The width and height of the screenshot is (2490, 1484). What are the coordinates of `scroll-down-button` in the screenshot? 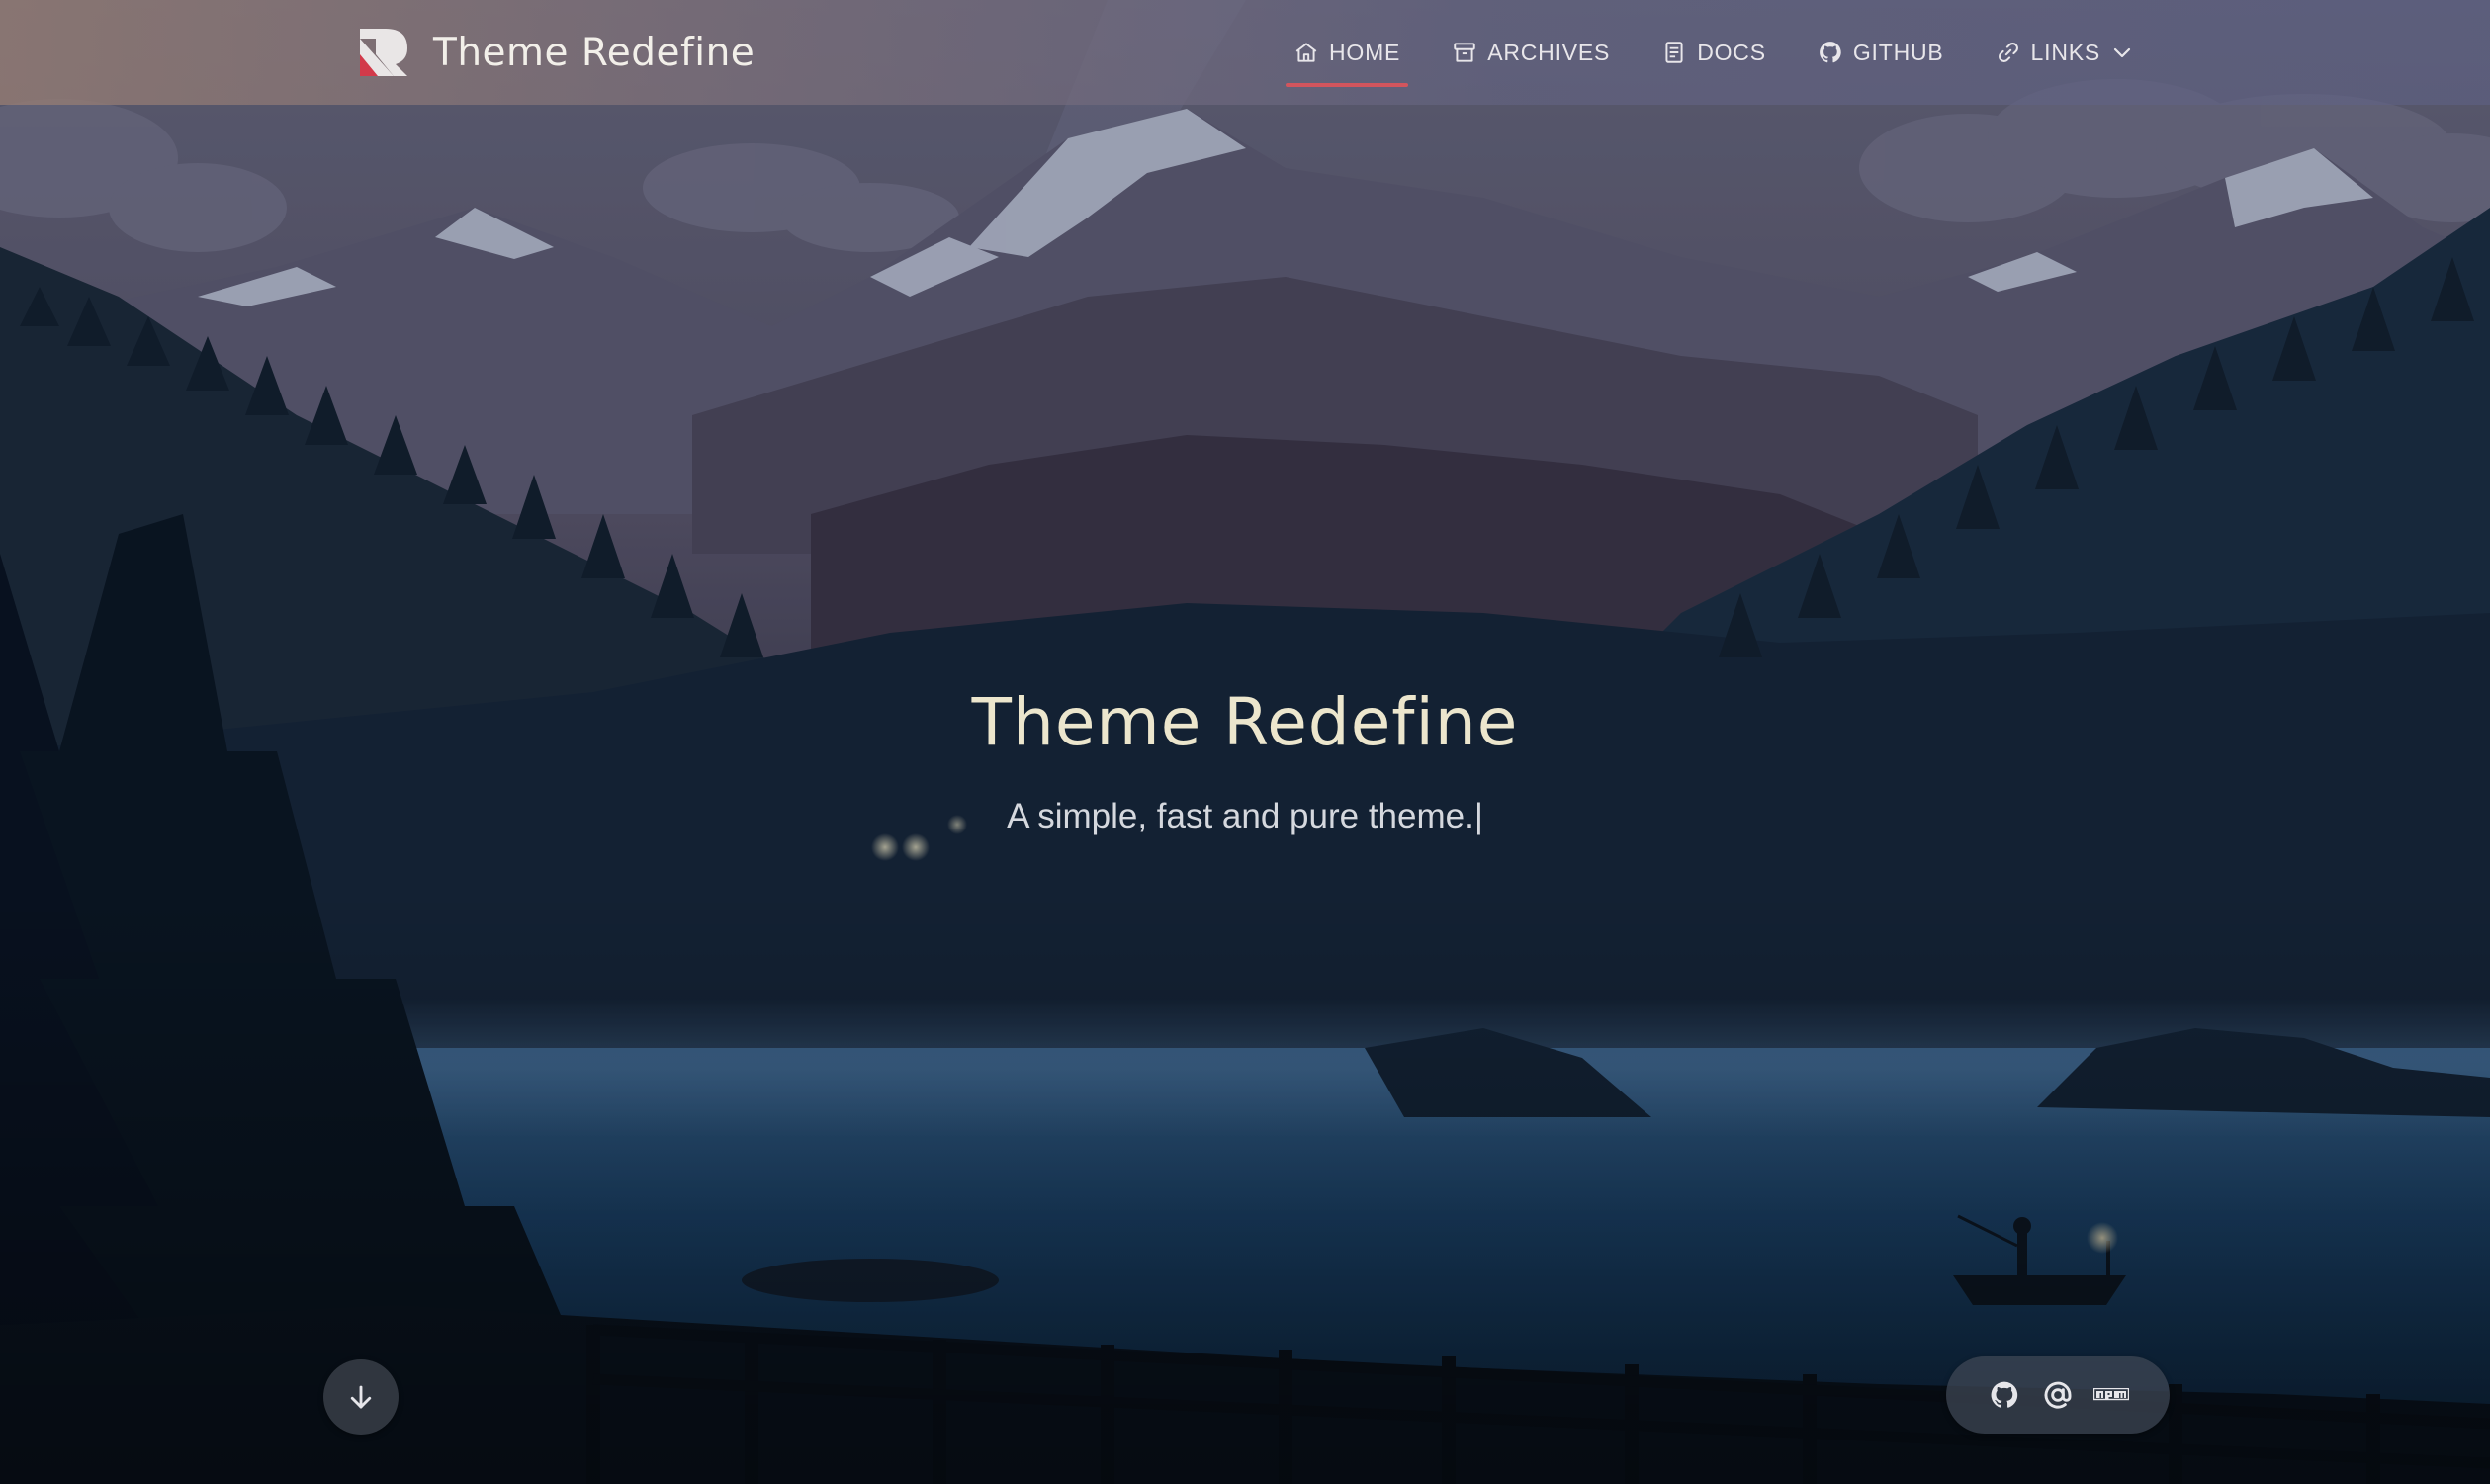 It's located at (361, 1397).